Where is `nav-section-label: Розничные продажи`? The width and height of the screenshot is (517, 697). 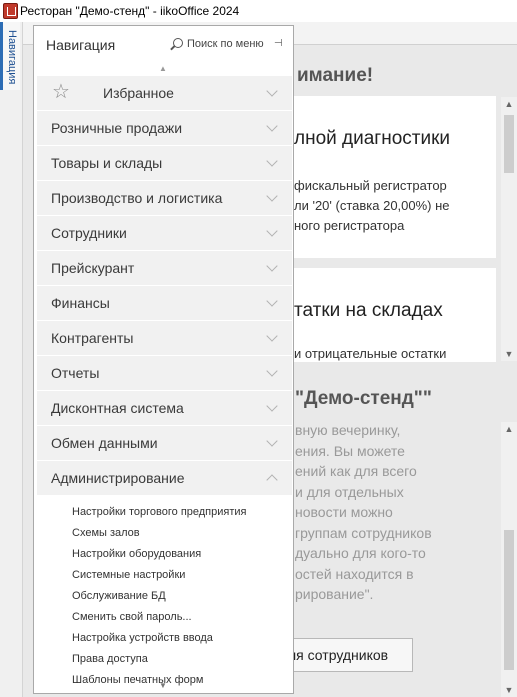 nav-section-label: Розничные продажи is located at coordinates (117, 128).